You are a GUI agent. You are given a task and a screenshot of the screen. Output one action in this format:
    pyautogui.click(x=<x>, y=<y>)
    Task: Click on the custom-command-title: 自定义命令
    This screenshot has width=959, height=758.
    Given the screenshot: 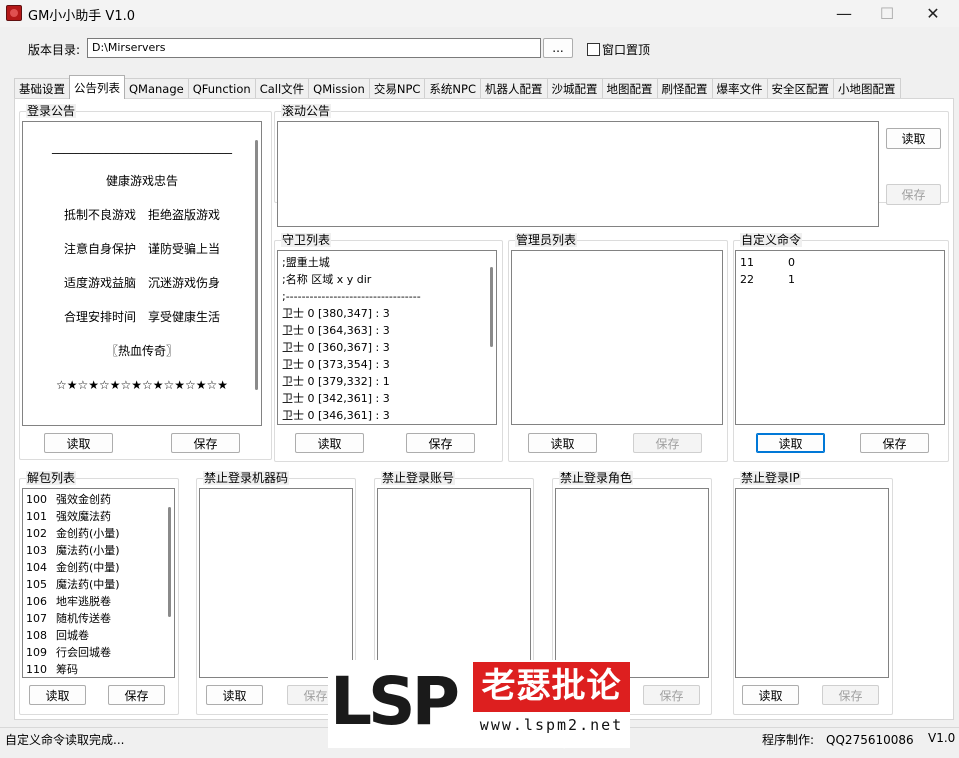 What is the action you would take?
    pyautogui.click(x=771, y=240)
    